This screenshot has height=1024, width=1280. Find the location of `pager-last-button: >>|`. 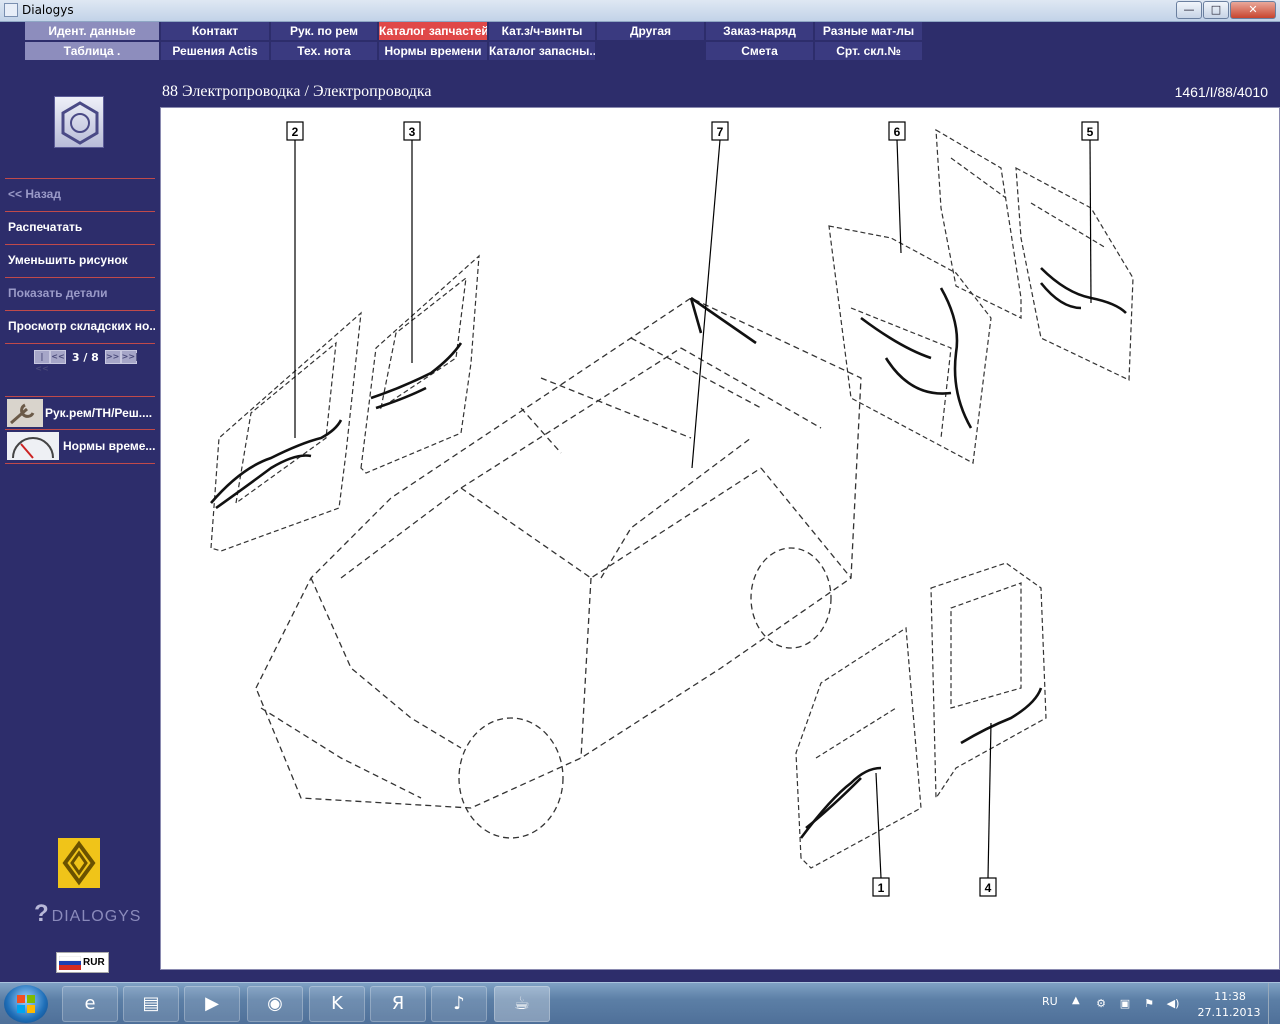

pager-last-button: >>| is located at coordinates (129, 357).